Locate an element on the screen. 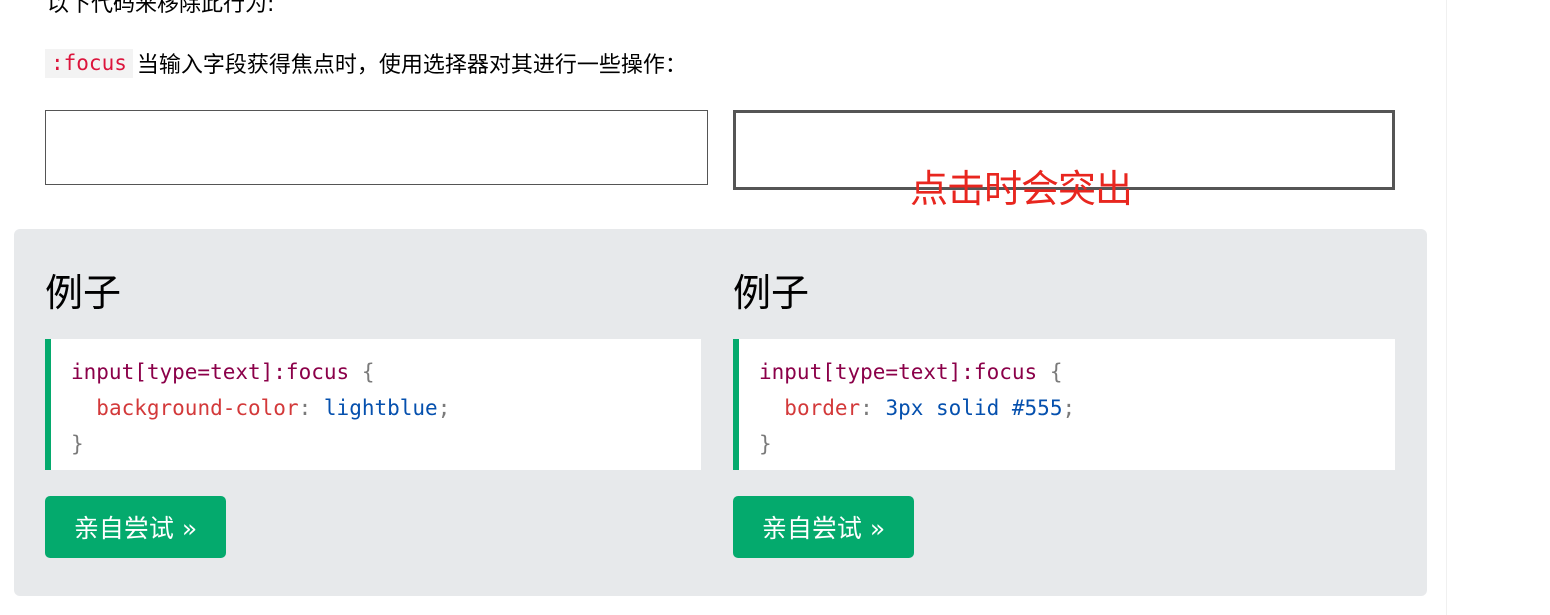  intro-paragraph: :focus 当输入字段获得焦点时，使用选择器对其进行一些操作： is located at coordinates (366, 63).